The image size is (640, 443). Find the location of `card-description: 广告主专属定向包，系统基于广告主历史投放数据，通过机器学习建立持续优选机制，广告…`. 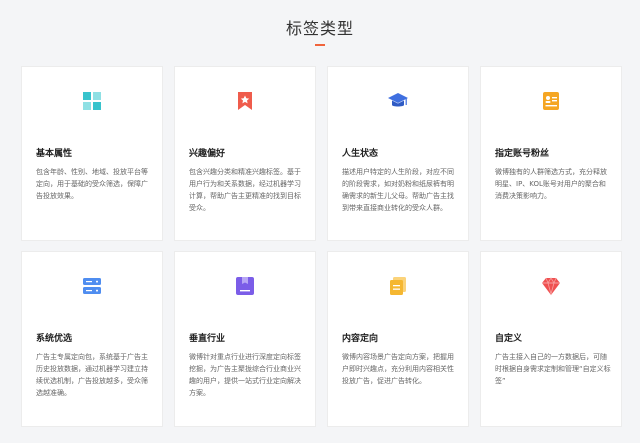

card-description: 广告主专属定向包，系统基于广告主历史投放数据，通过机器学习建立持续优选机制，广告… is located at coordinates (92, 375).